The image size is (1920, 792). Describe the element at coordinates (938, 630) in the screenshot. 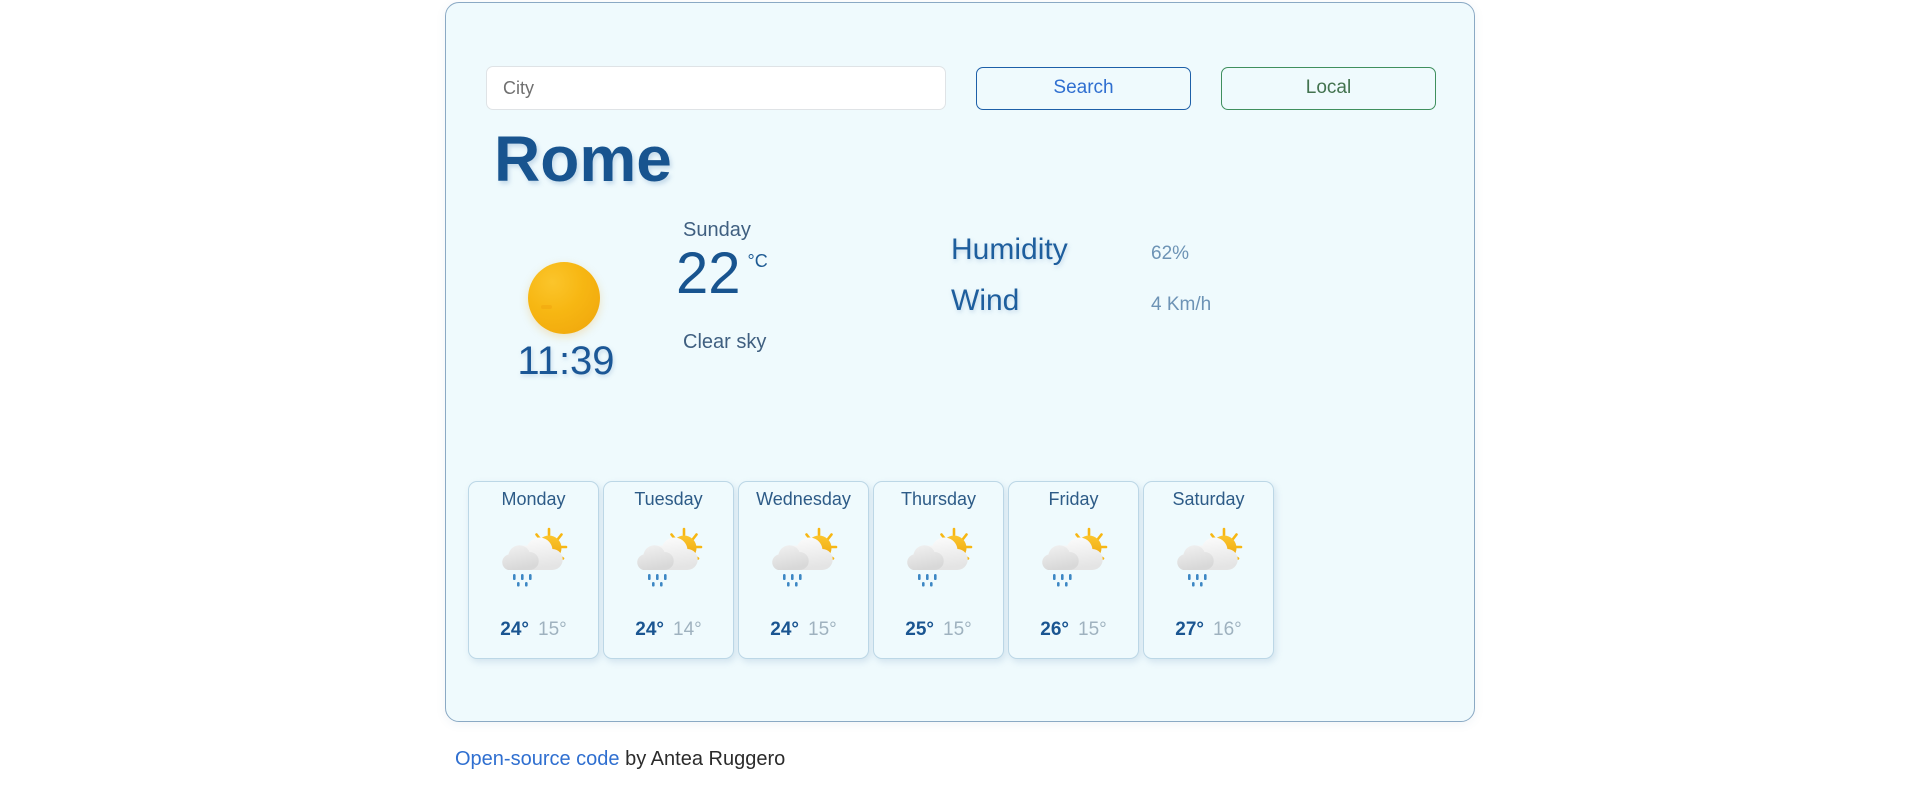

I see `forecast-temperatures: 25° 15°` at that location.